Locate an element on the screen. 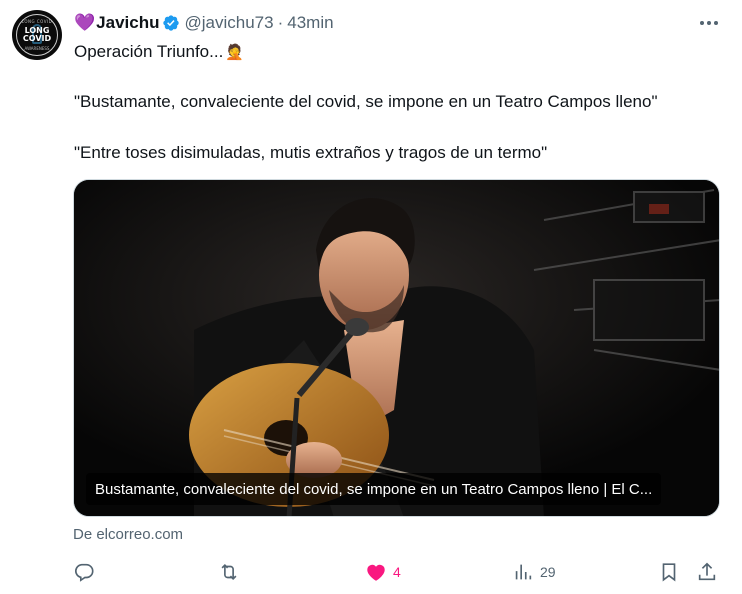 The image size is (742, 594). reply-button is located at coordinates (87, 572).